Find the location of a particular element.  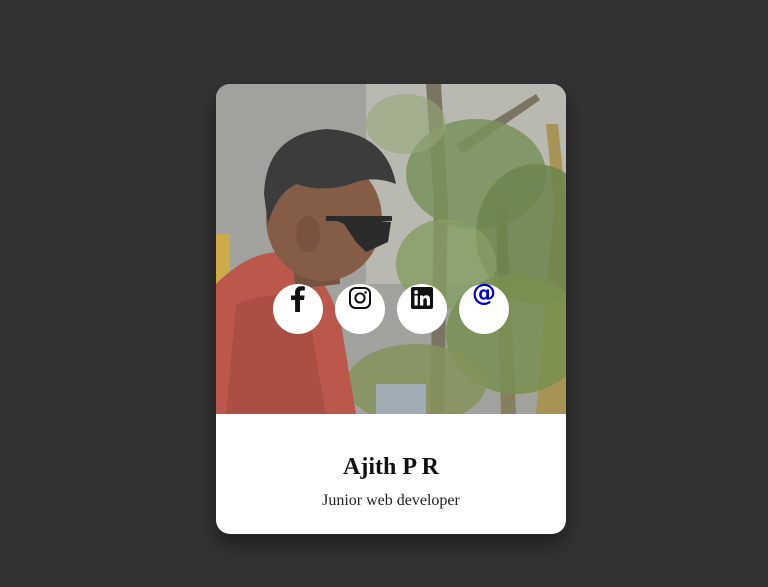

email-button: @ is located at coordinates (484, 306).